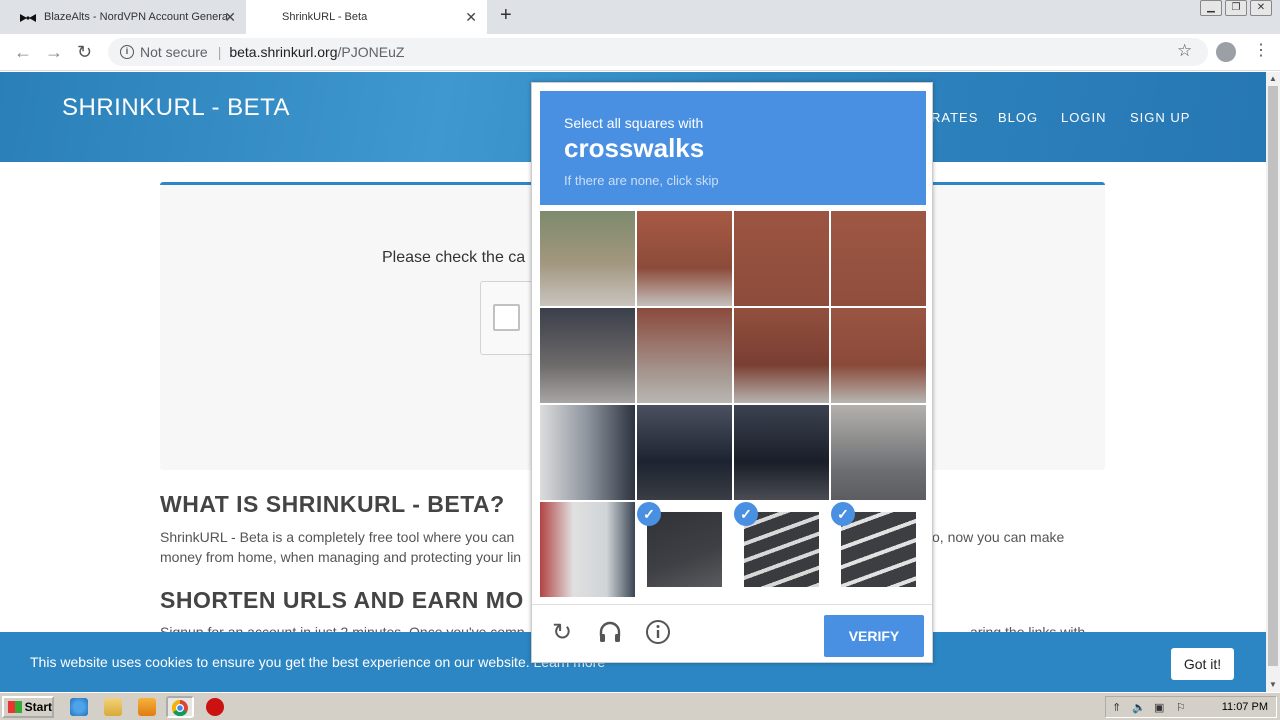 This screenshot has height=720, width=1280. I want to click on bookmark-star-icon: ☆, so click(1184, 51).